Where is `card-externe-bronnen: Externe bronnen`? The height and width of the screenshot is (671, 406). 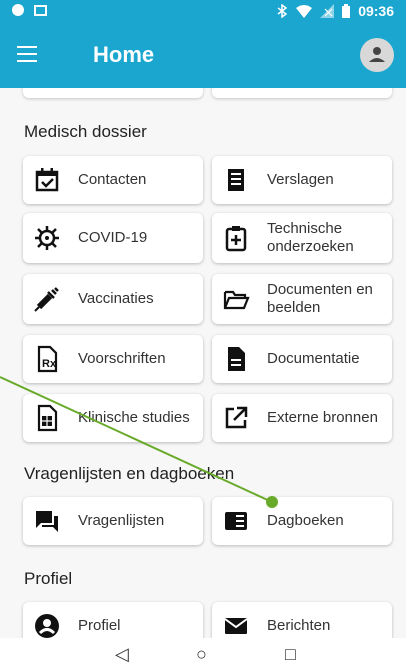
card-externe-bronnen: Externe bronnen is located at coordinates (302, 418).